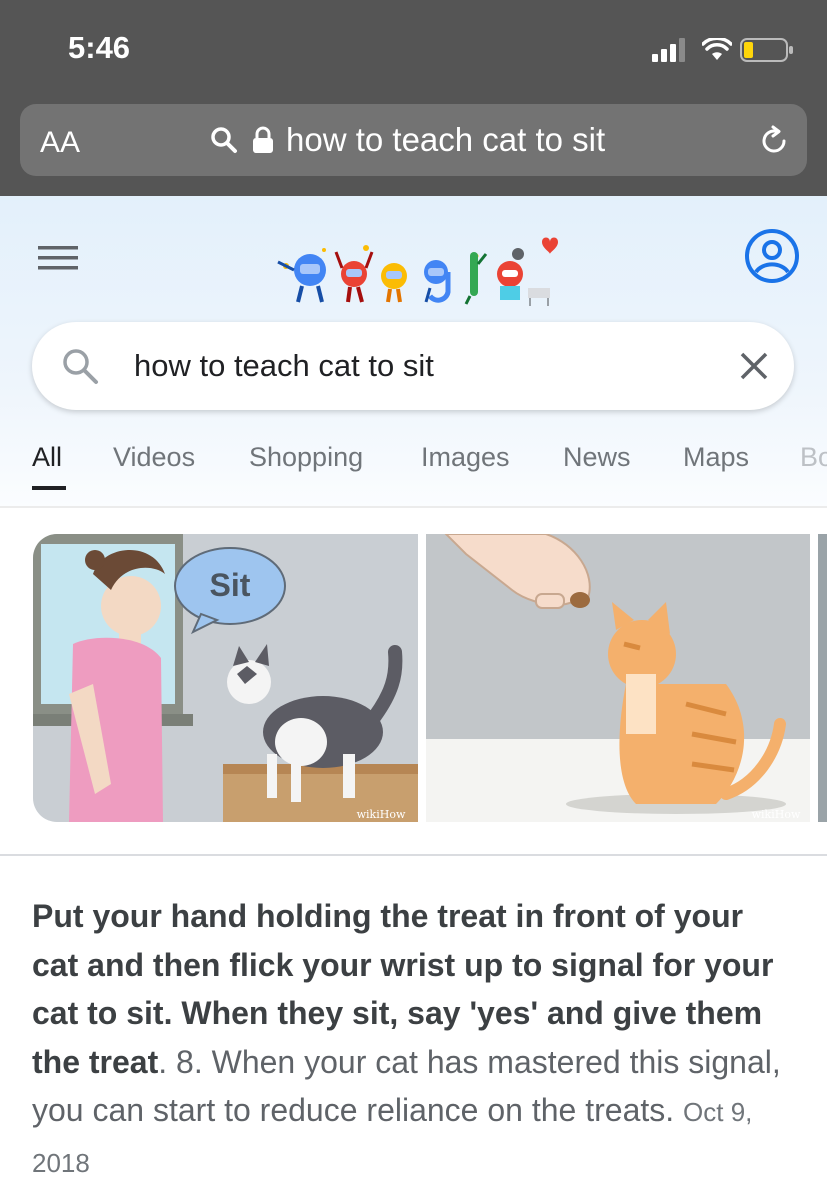 The image size is (827, 1200). I want to click on reload-icon, so click(774, 141).